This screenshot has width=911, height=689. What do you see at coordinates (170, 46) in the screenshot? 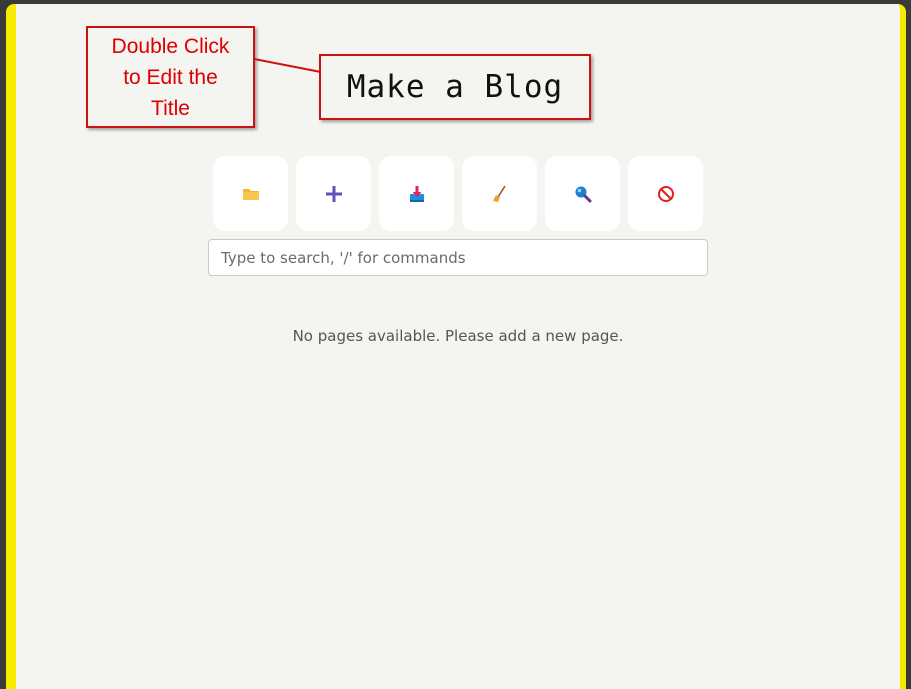
I see `callout-line-1: Double Click` at bounding box center [170, 46].